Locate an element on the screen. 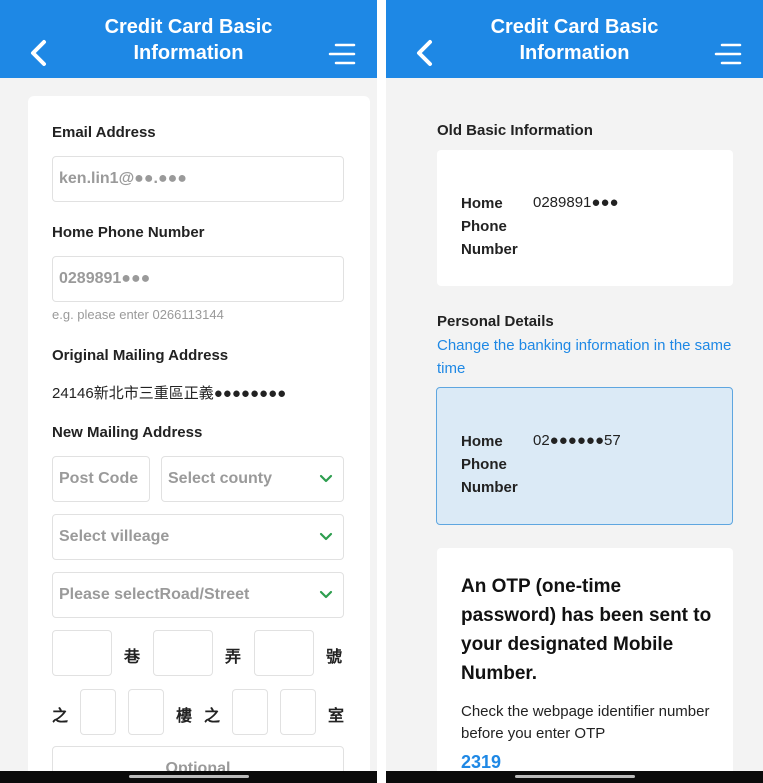 This screenshot has width=763, height=783. email-value: ken.lin1@●●.●●● is located at coordinates (123, 178).